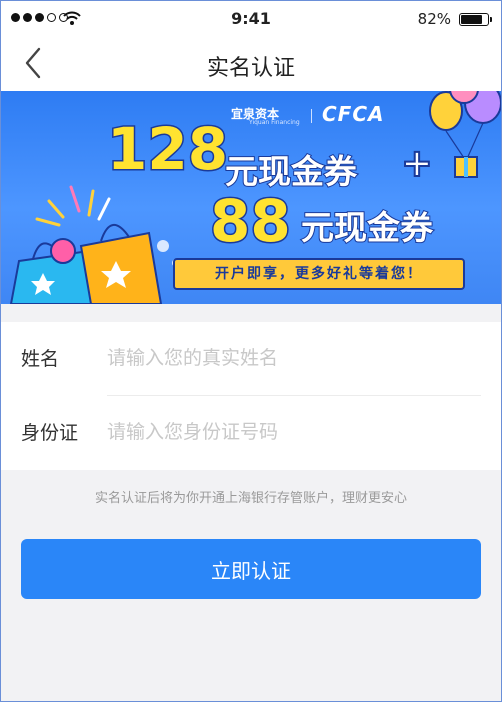  What do you see at coordinates (353, 114) in the screenshot?
I see `cfca-logo: CFCA` at bounding box center [353, 114].